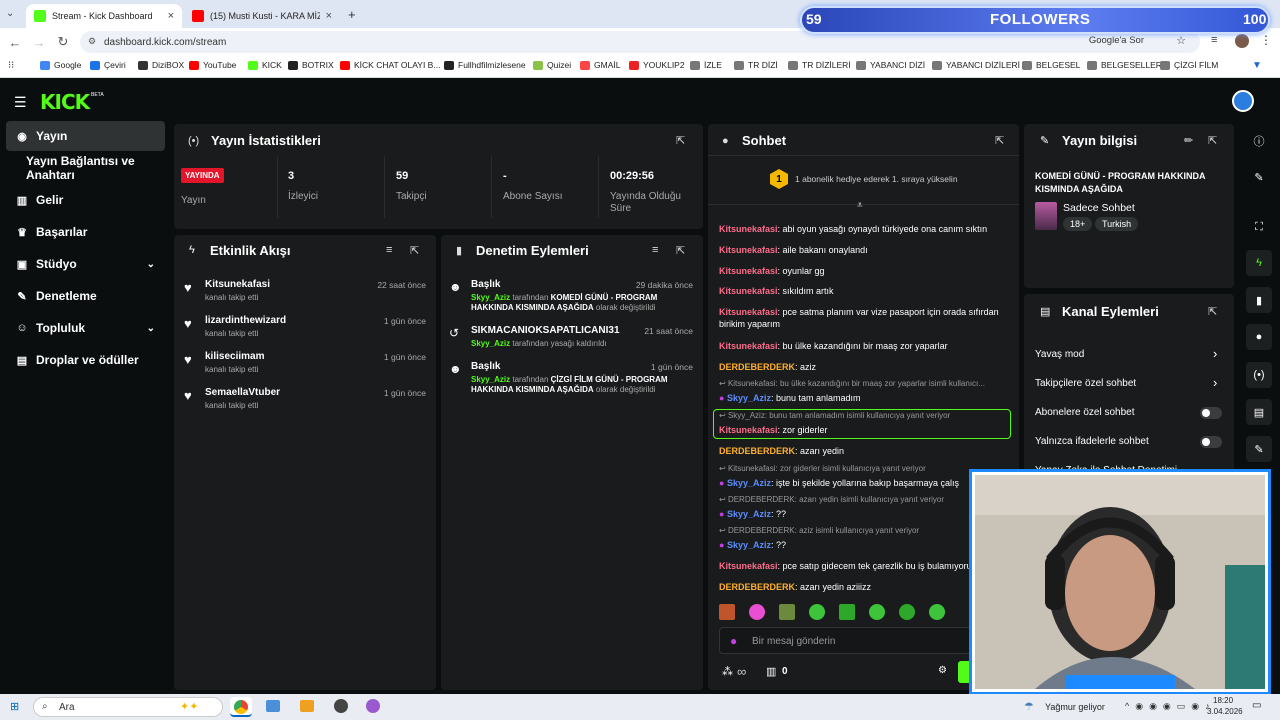 The image size is (1280, 720). I want to click on explorer-taskbar-icon, so click(273, 706).